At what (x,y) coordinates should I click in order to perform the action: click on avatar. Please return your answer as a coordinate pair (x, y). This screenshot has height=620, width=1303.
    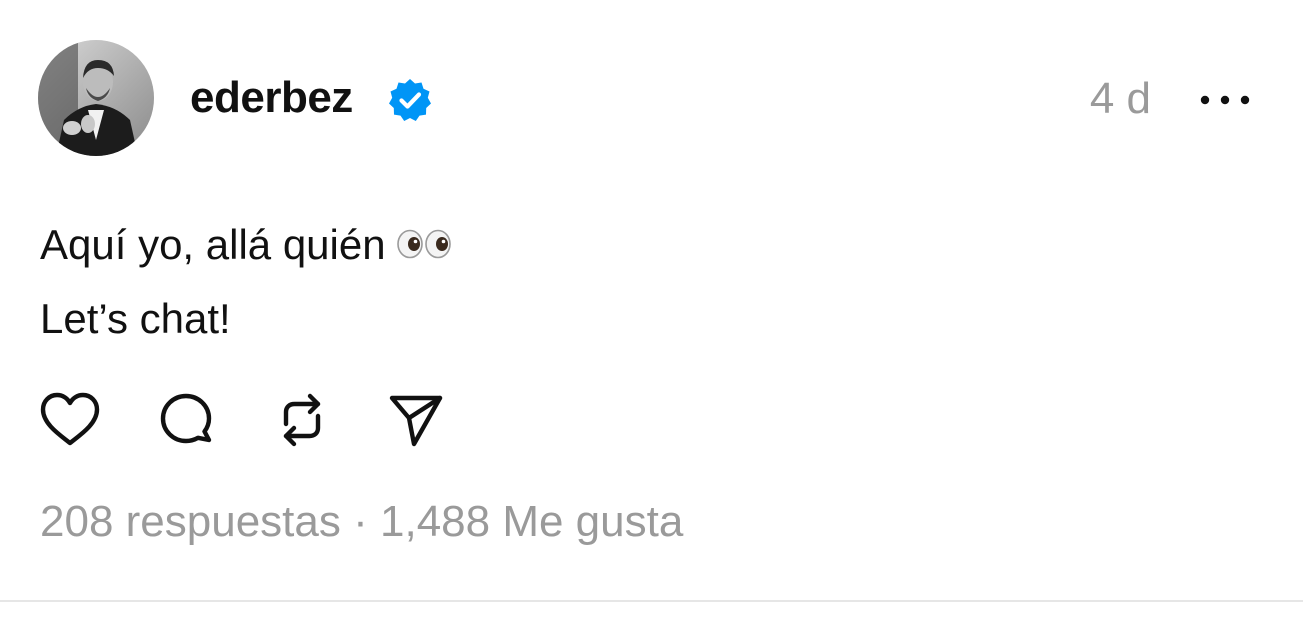
    Looking at the image, I should click on (96, 98).